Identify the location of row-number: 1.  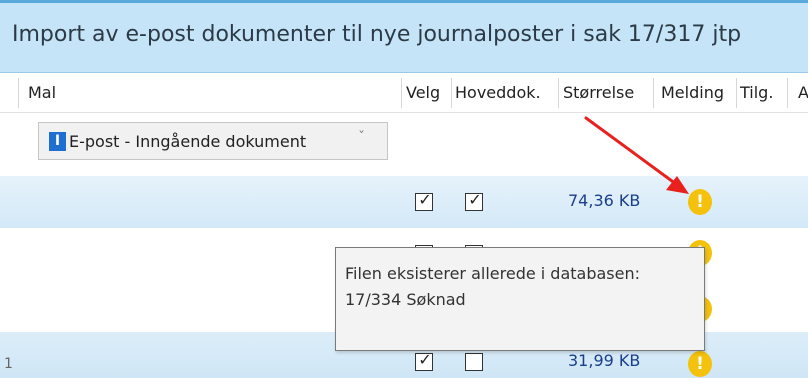
(8, 364).